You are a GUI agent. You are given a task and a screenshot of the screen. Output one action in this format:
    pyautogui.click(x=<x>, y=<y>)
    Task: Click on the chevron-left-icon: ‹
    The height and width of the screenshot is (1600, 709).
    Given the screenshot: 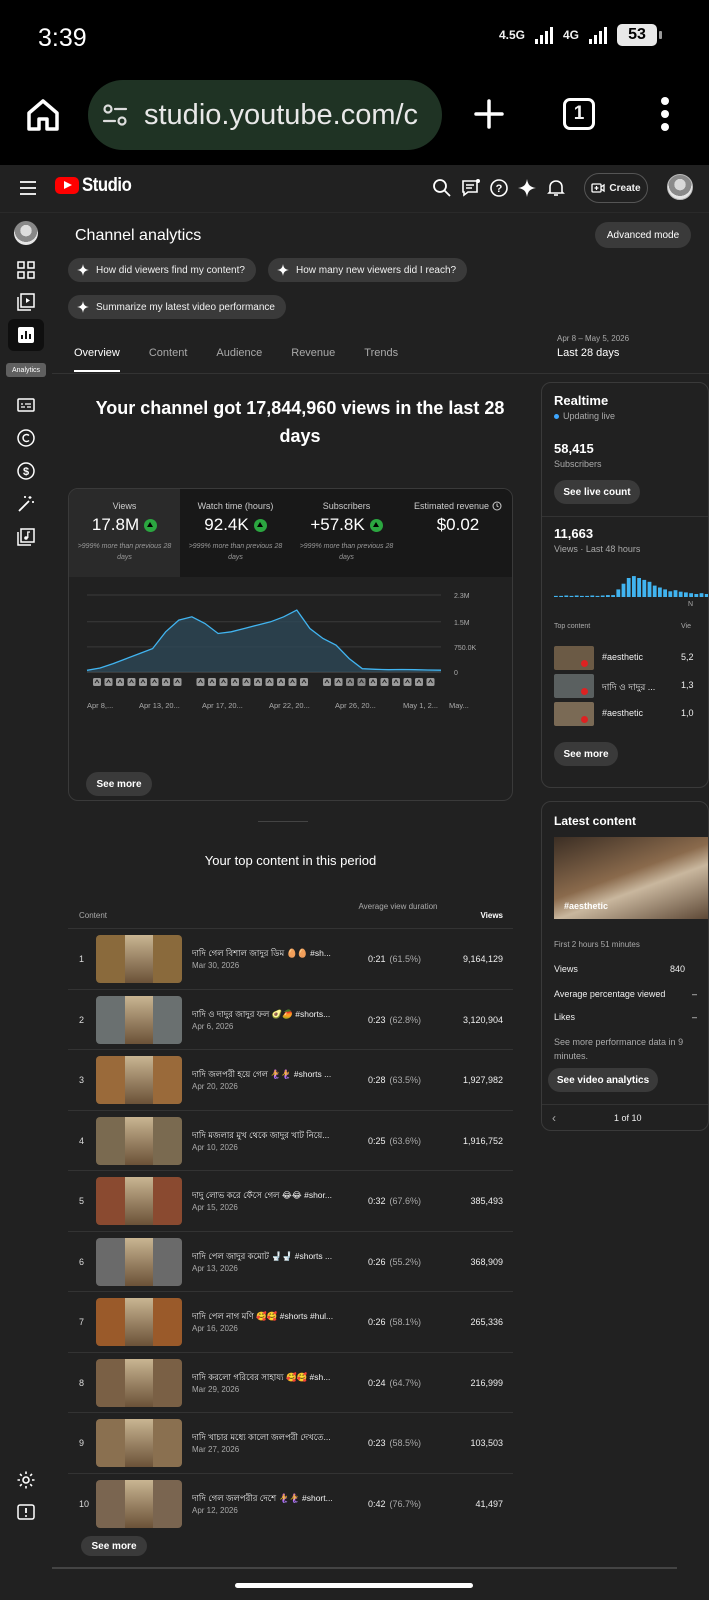 What is the action you would take?
    pyautogui.click(x=554, y=1118)
    